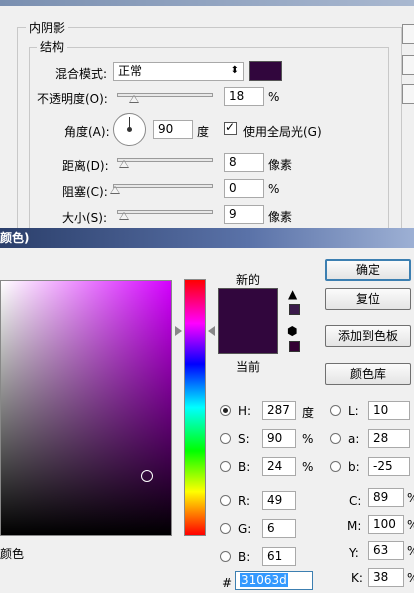  What do you see at coordinates (178, 71) in the screenshot?
I see `blend-mode-select: 正常 ⬍` at bounding box center [178, 71].